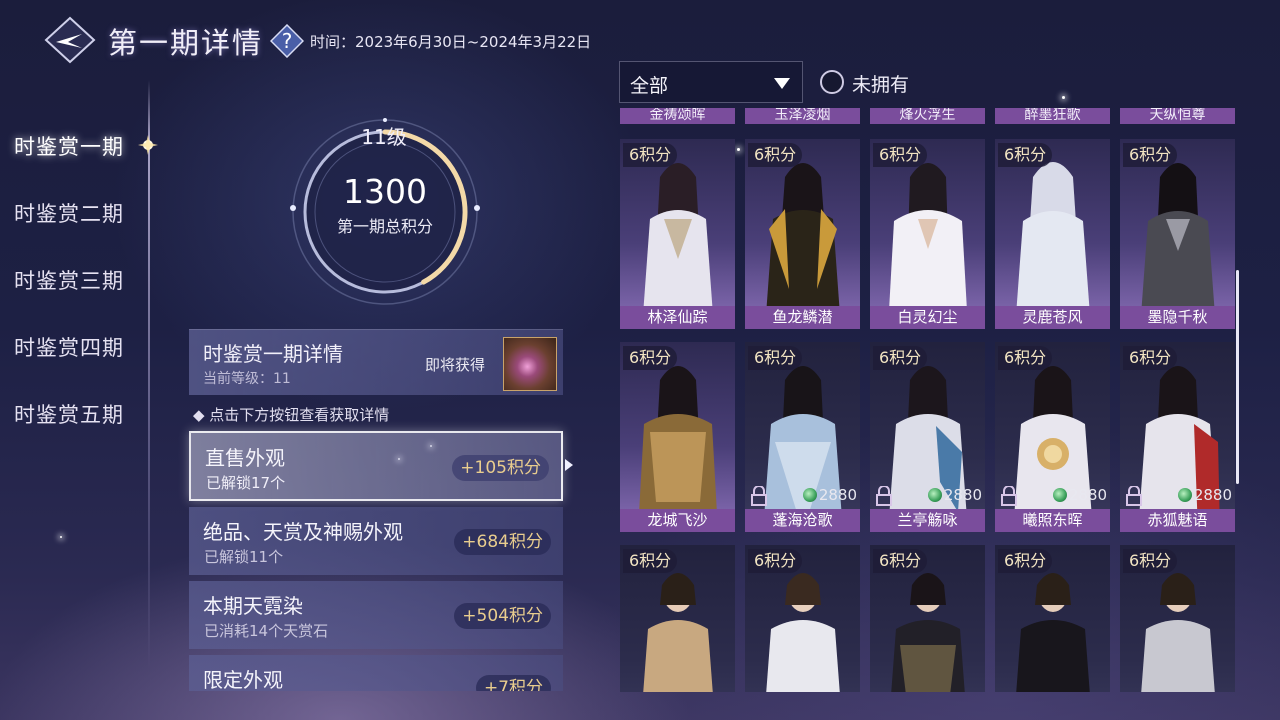  I want to click on card-name: 烽火浮生, so click(927, 116).